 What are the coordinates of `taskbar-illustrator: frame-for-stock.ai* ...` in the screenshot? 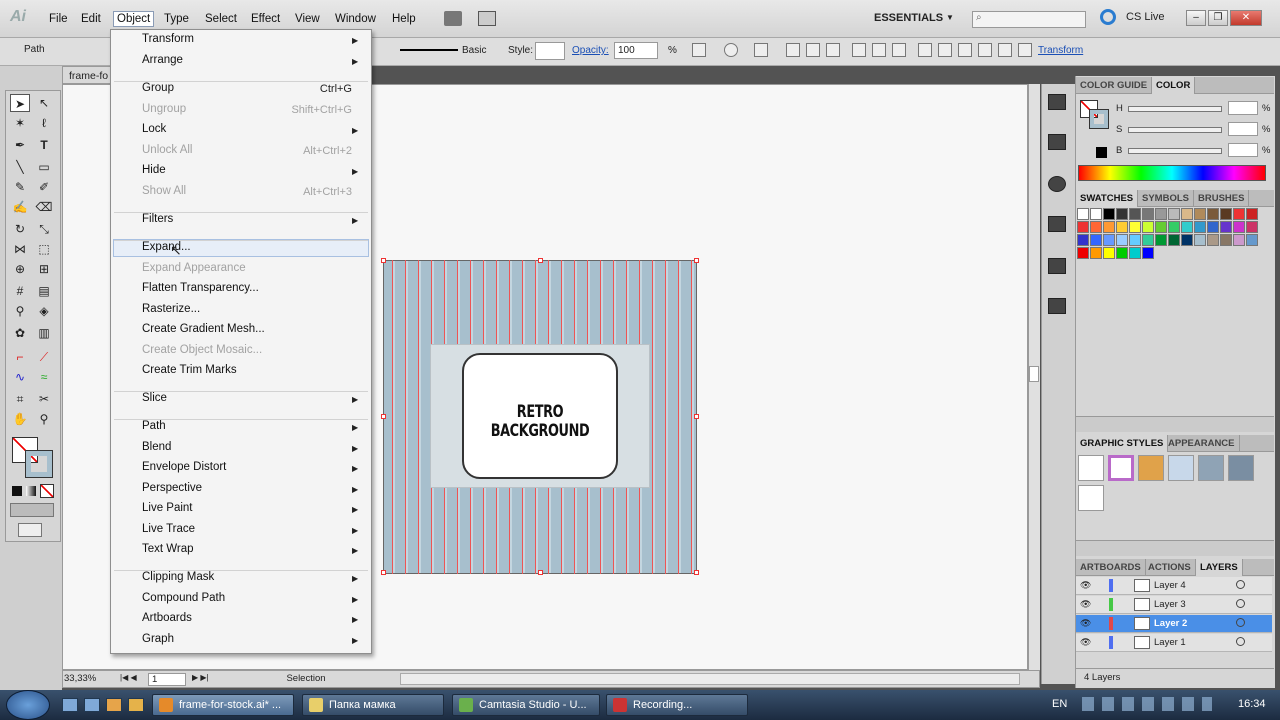 It's located at (223, 705).